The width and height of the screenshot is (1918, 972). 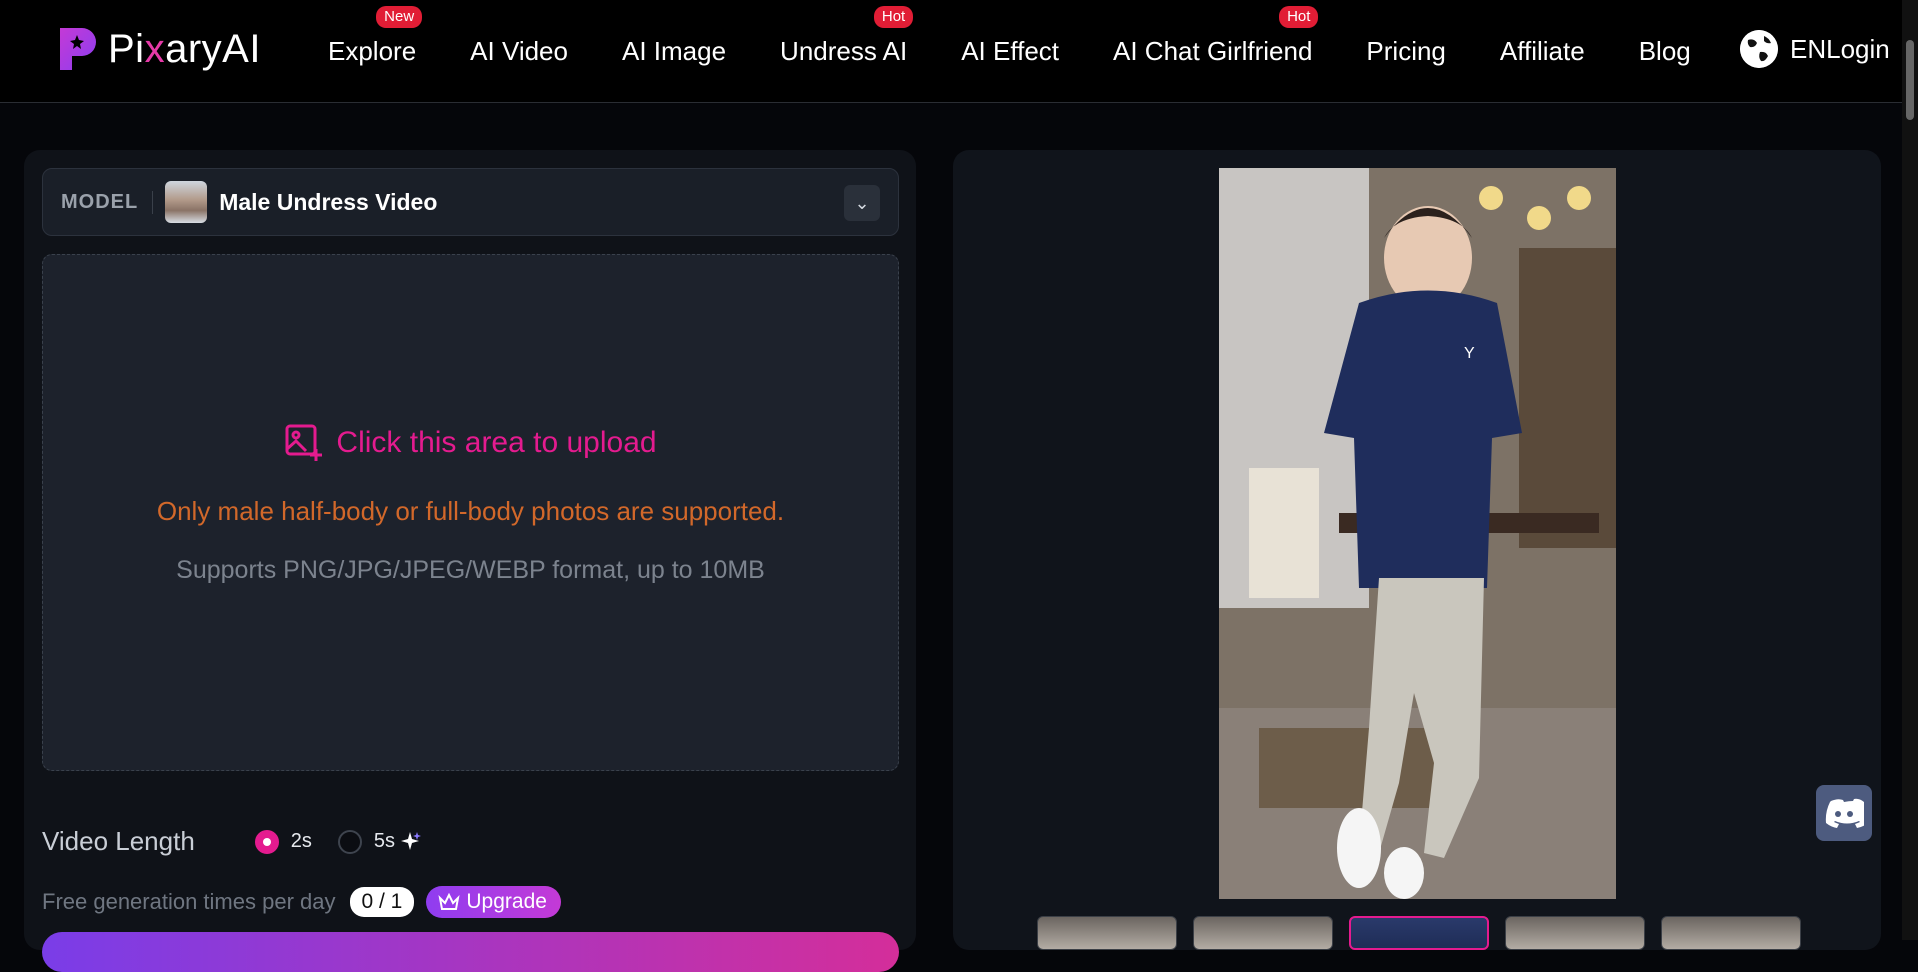 I want to click on brand-name: PixaryAI, so click(x=184, y=48).